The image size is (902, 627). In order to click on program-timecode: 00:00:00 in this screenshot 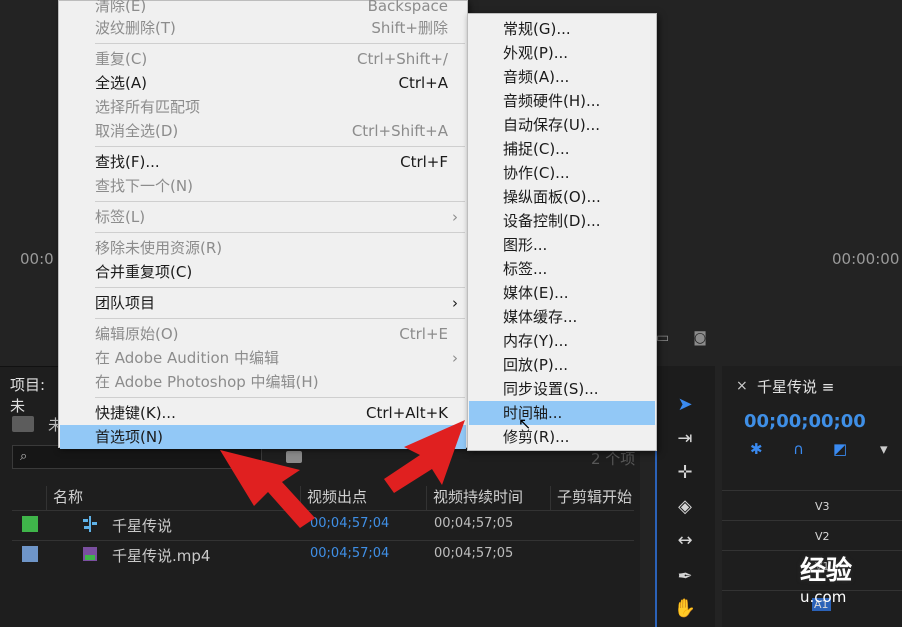, I will do `click(866, 259)`.